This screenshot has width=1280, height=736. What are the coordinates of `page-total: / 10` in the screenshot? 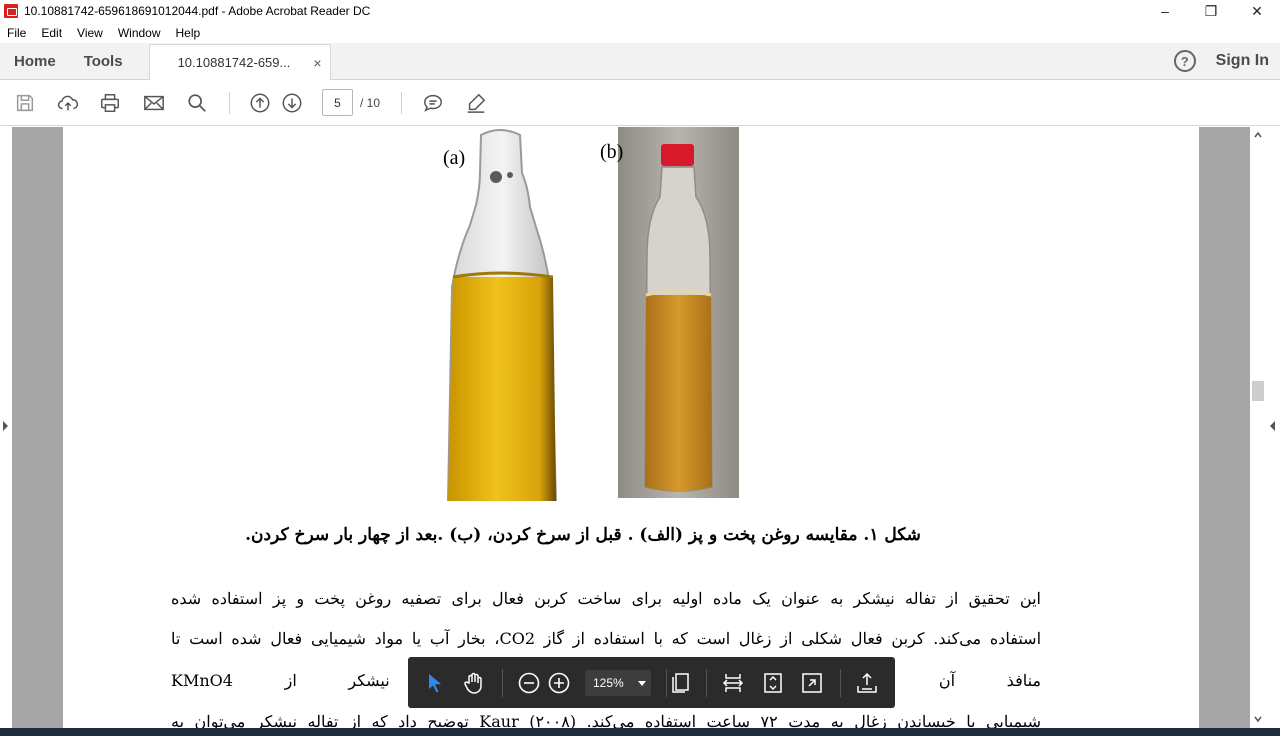 It's located at (370, 103).